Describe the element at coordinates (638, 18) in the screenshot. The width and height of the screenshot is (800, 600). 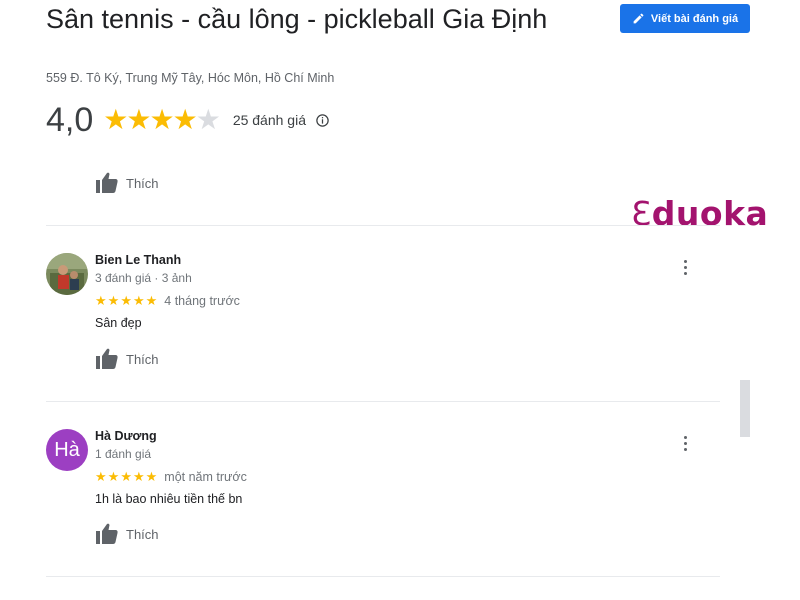
I see `pencil-icon` at that location.